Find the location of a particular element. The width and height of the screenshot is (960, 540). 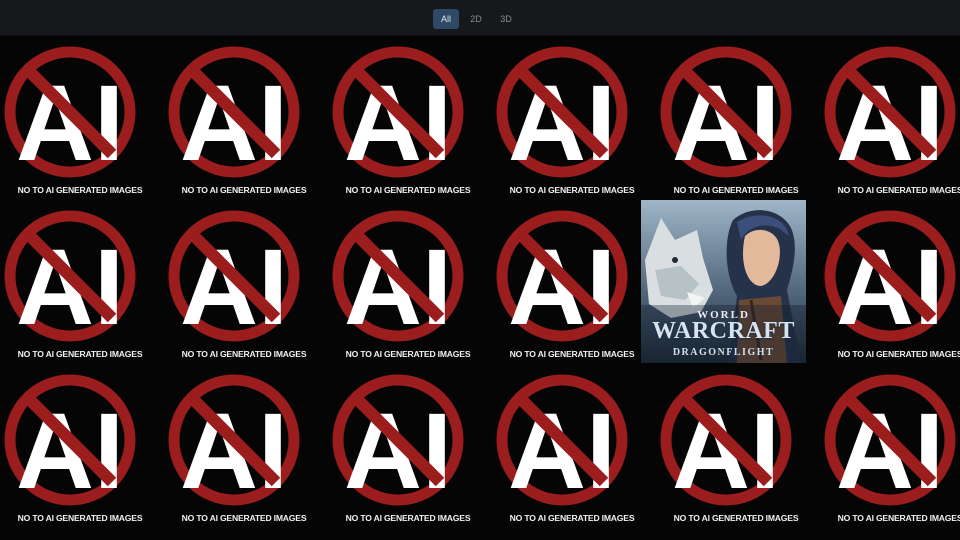

tab-2d: 2D is located at coordinates (476, 19).